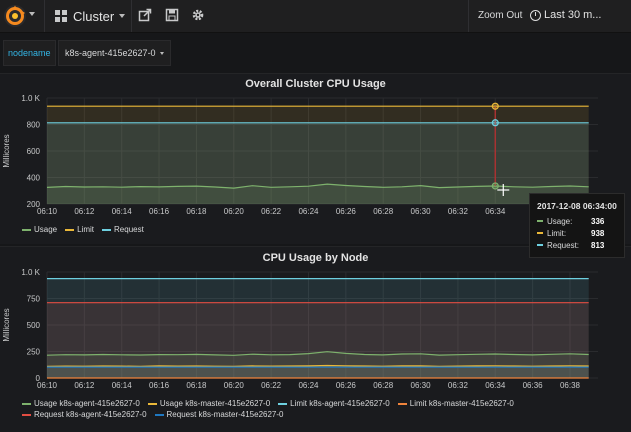 Image resolution: width=631 pixels, height=432 pixels. I want to click on series-line, so click(317, 366).